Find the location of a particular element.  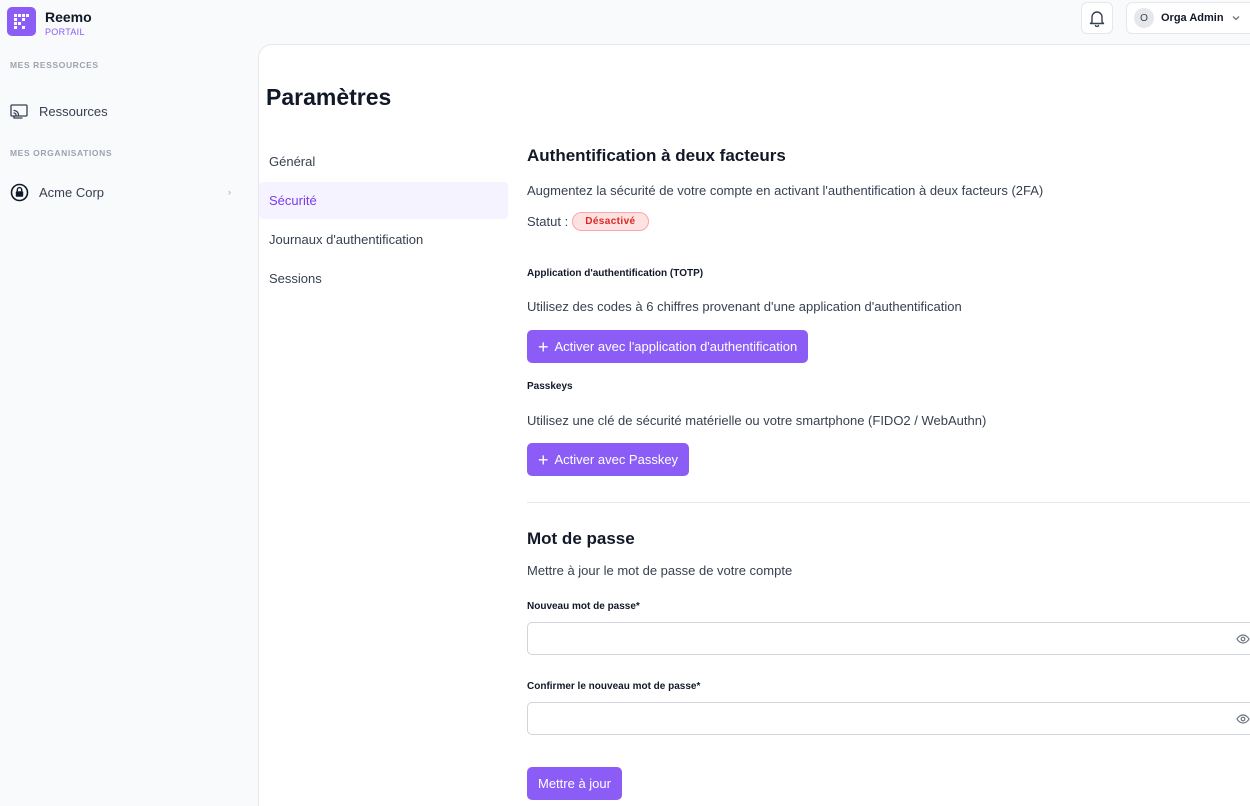

brand-name: Reemo is located at coordinates (68, 17).